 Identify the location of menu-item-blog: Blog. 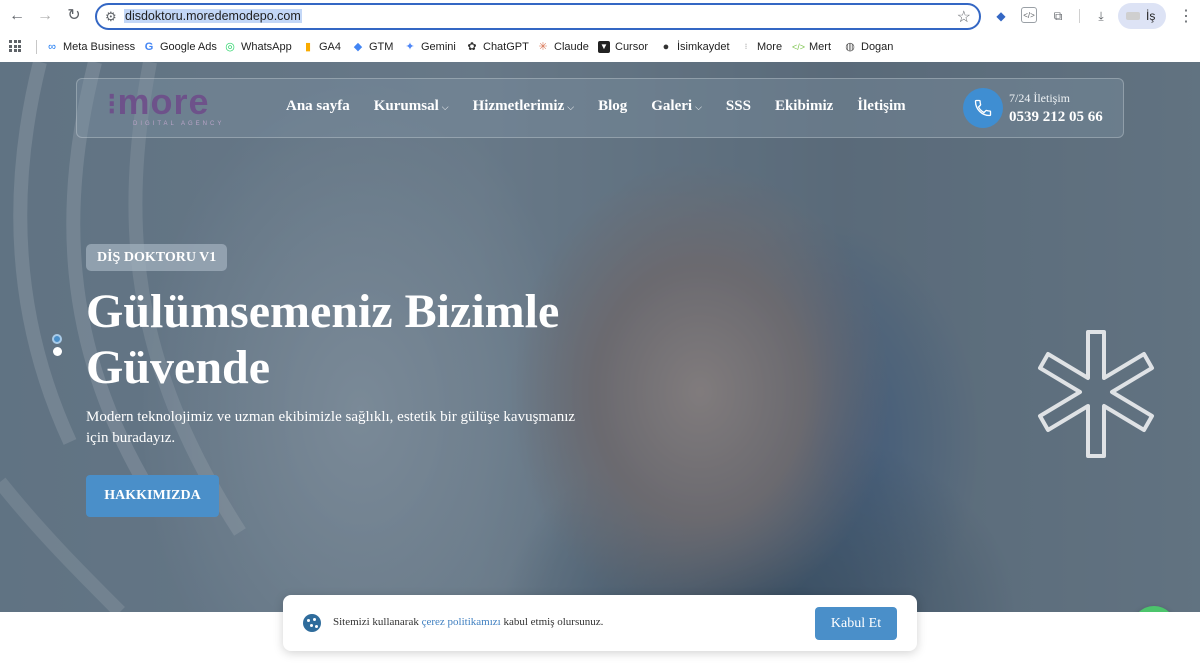
(612, 106).